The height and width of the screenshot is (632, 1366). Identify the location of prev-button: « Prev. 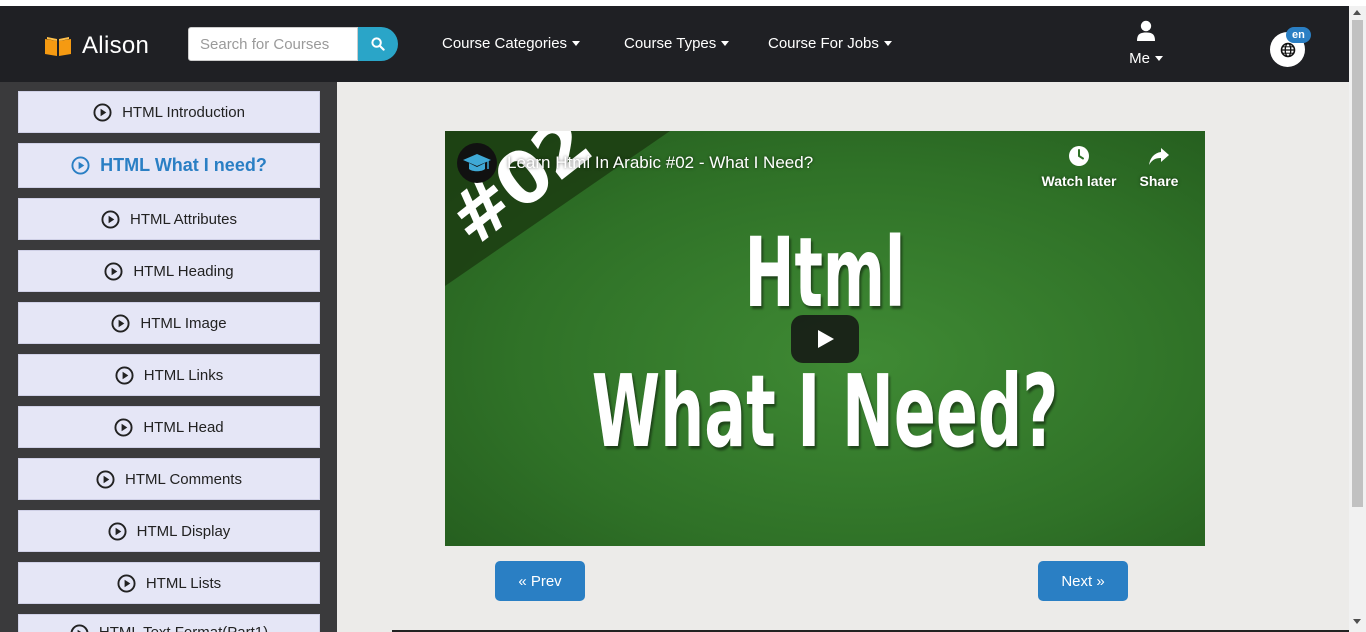
(540, 581).